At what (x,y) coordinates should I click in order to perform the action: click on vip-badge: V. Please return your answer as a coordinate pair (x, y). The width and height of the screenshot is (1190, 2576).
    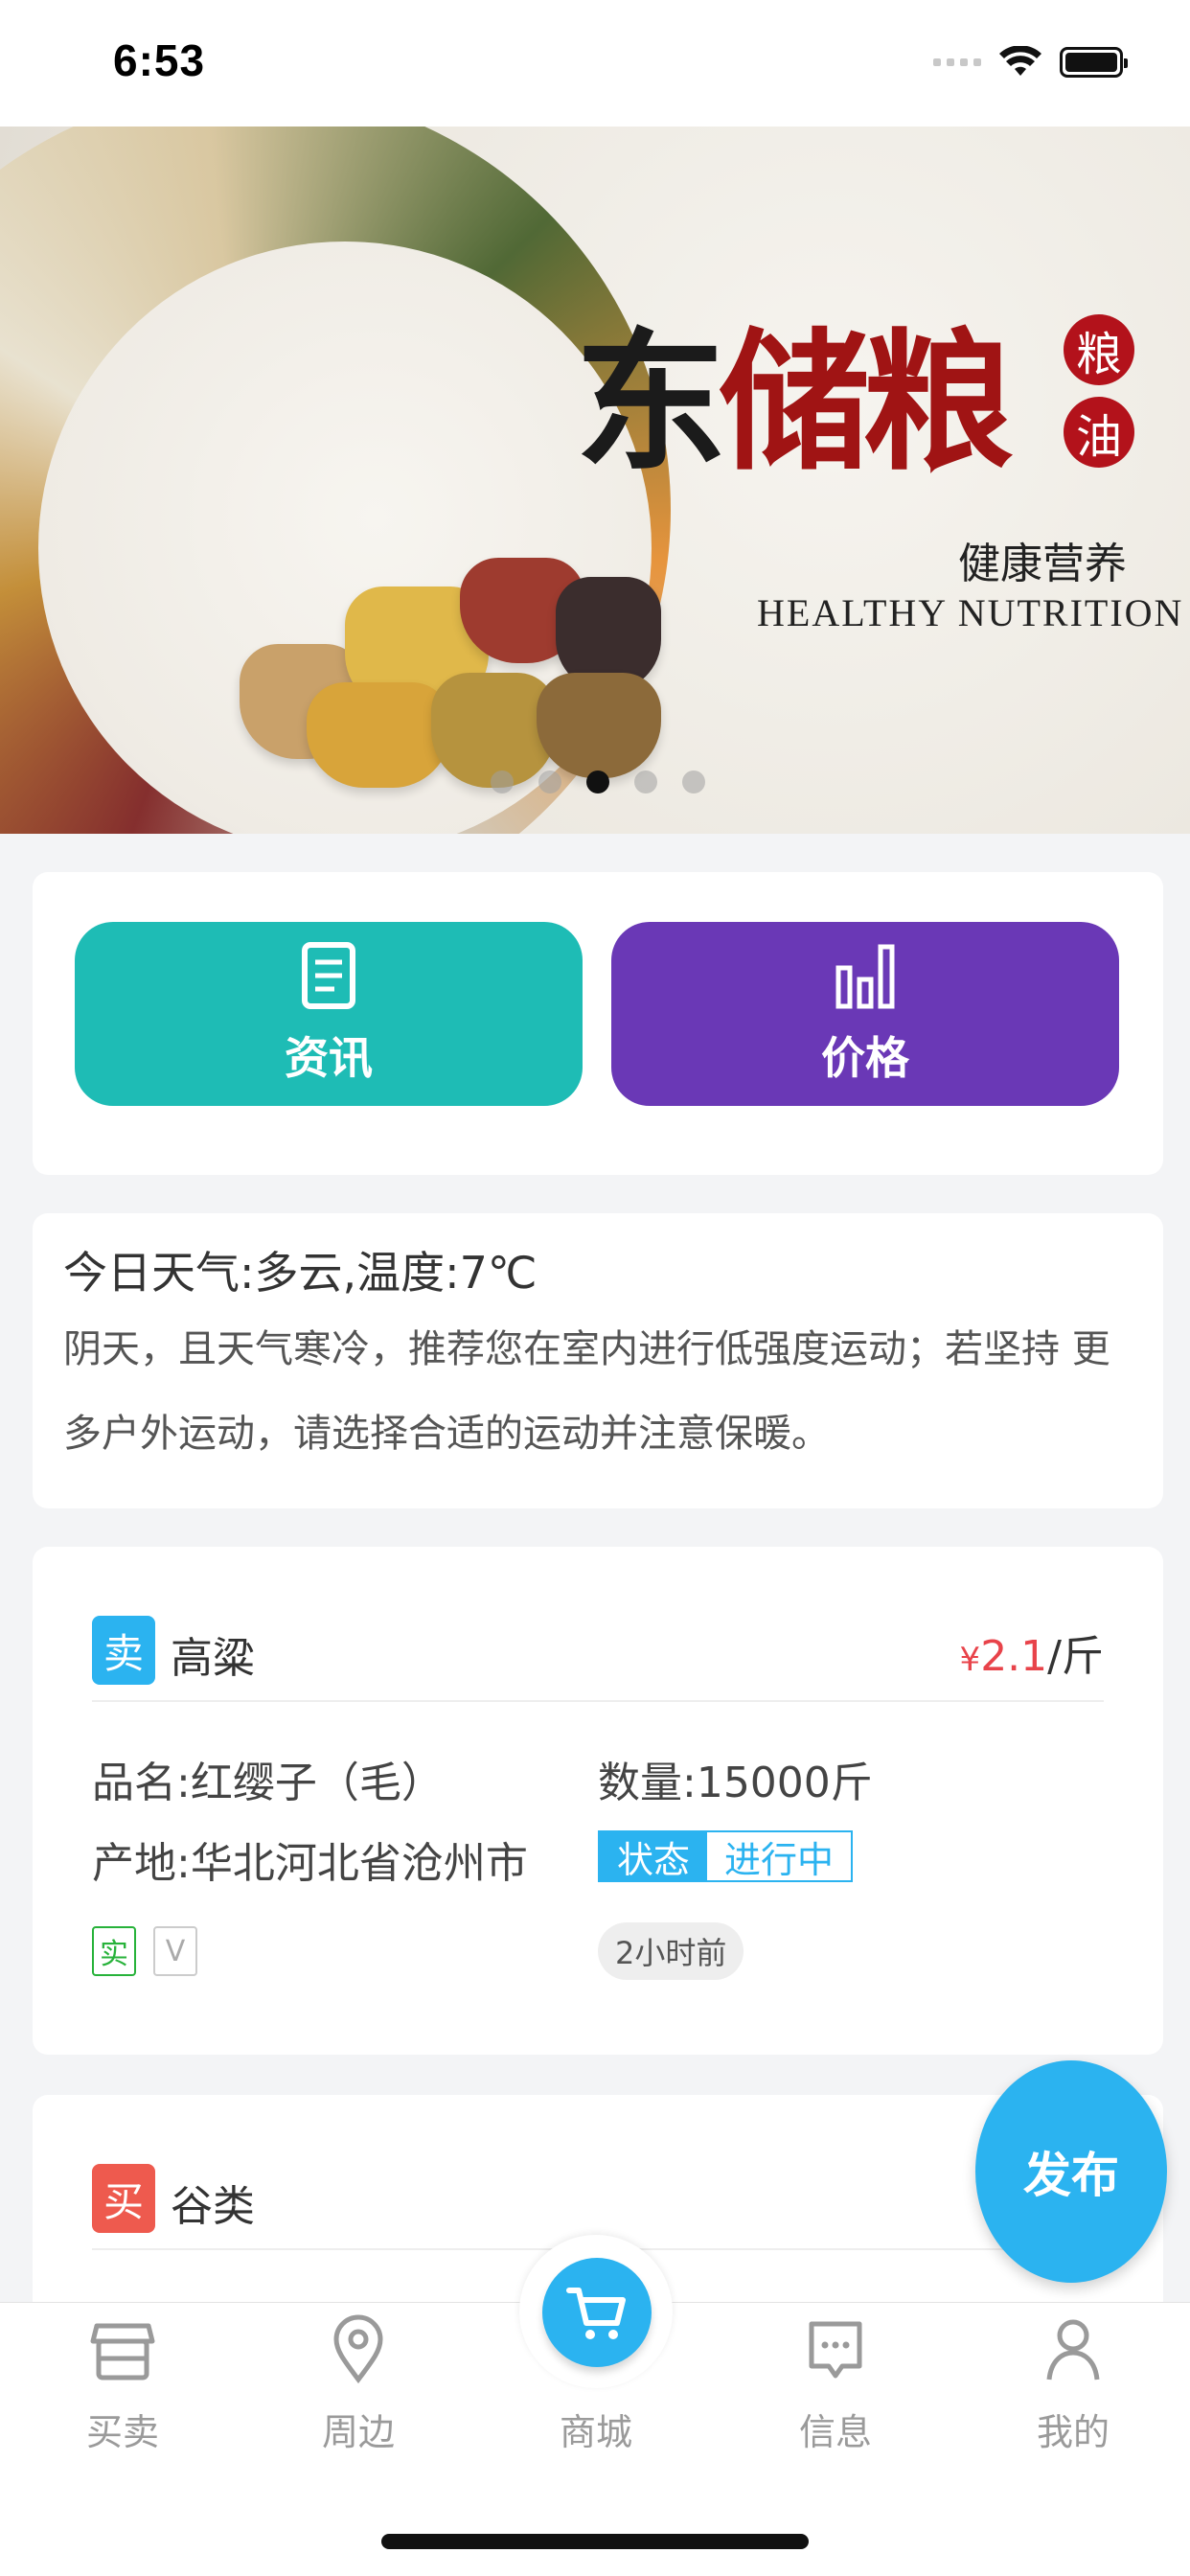
    Looking at the image, I should click on (175, 1951).